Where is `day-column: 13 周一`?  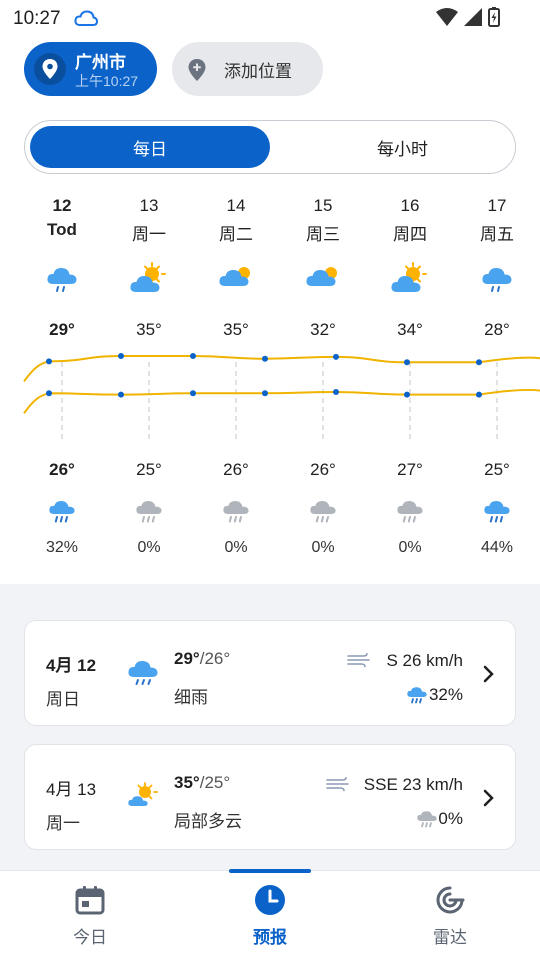
day-column: 13 周一 is located at coordinates (149, 220).